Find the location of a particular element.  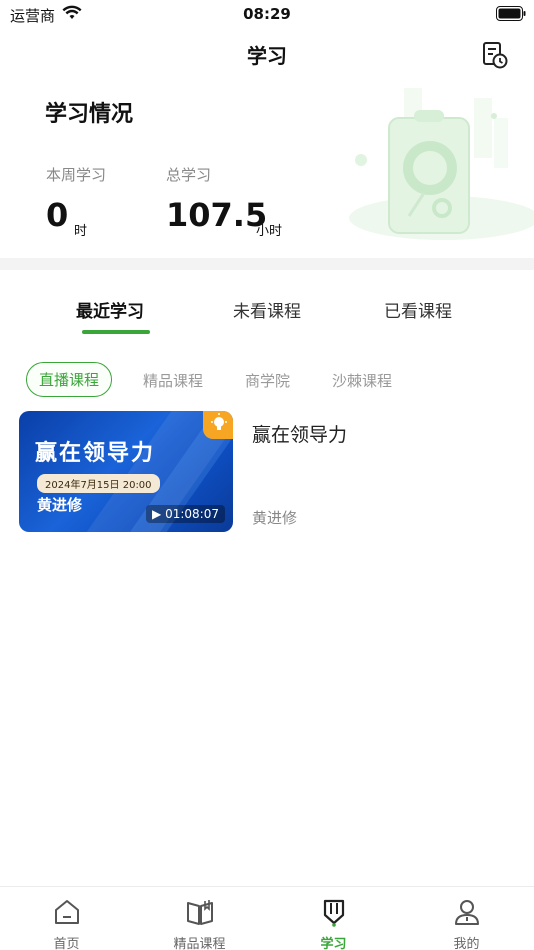

section-divider is located at coordinates (267, 264).